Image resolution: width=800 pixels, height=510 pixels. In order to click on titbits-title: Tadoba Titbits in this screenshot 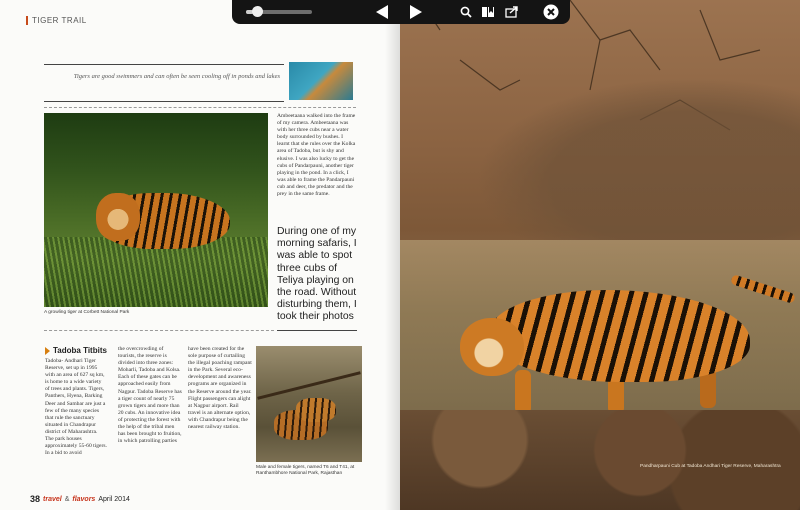, I will do `click(80, 350)`.